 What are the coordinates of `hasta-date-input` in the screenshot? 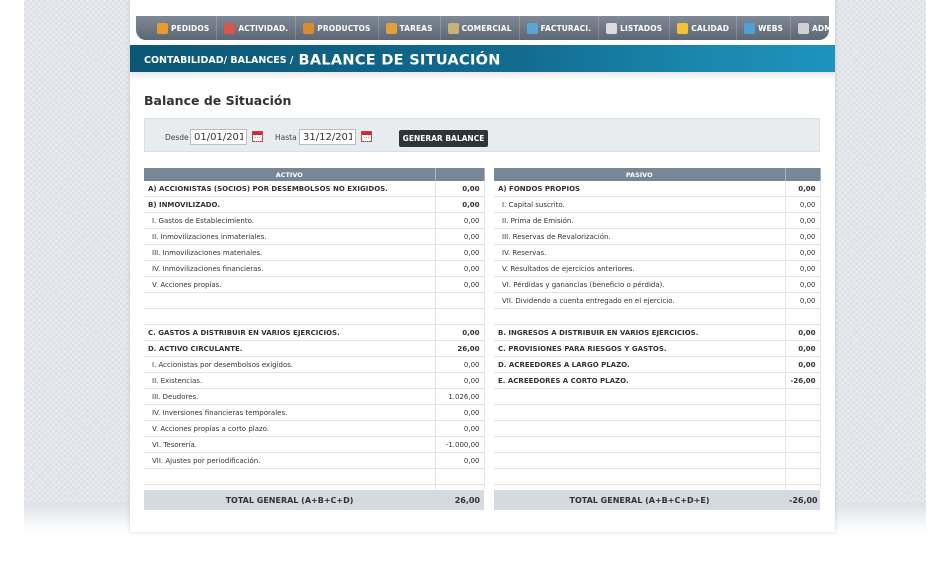 It's located at (327, 137).